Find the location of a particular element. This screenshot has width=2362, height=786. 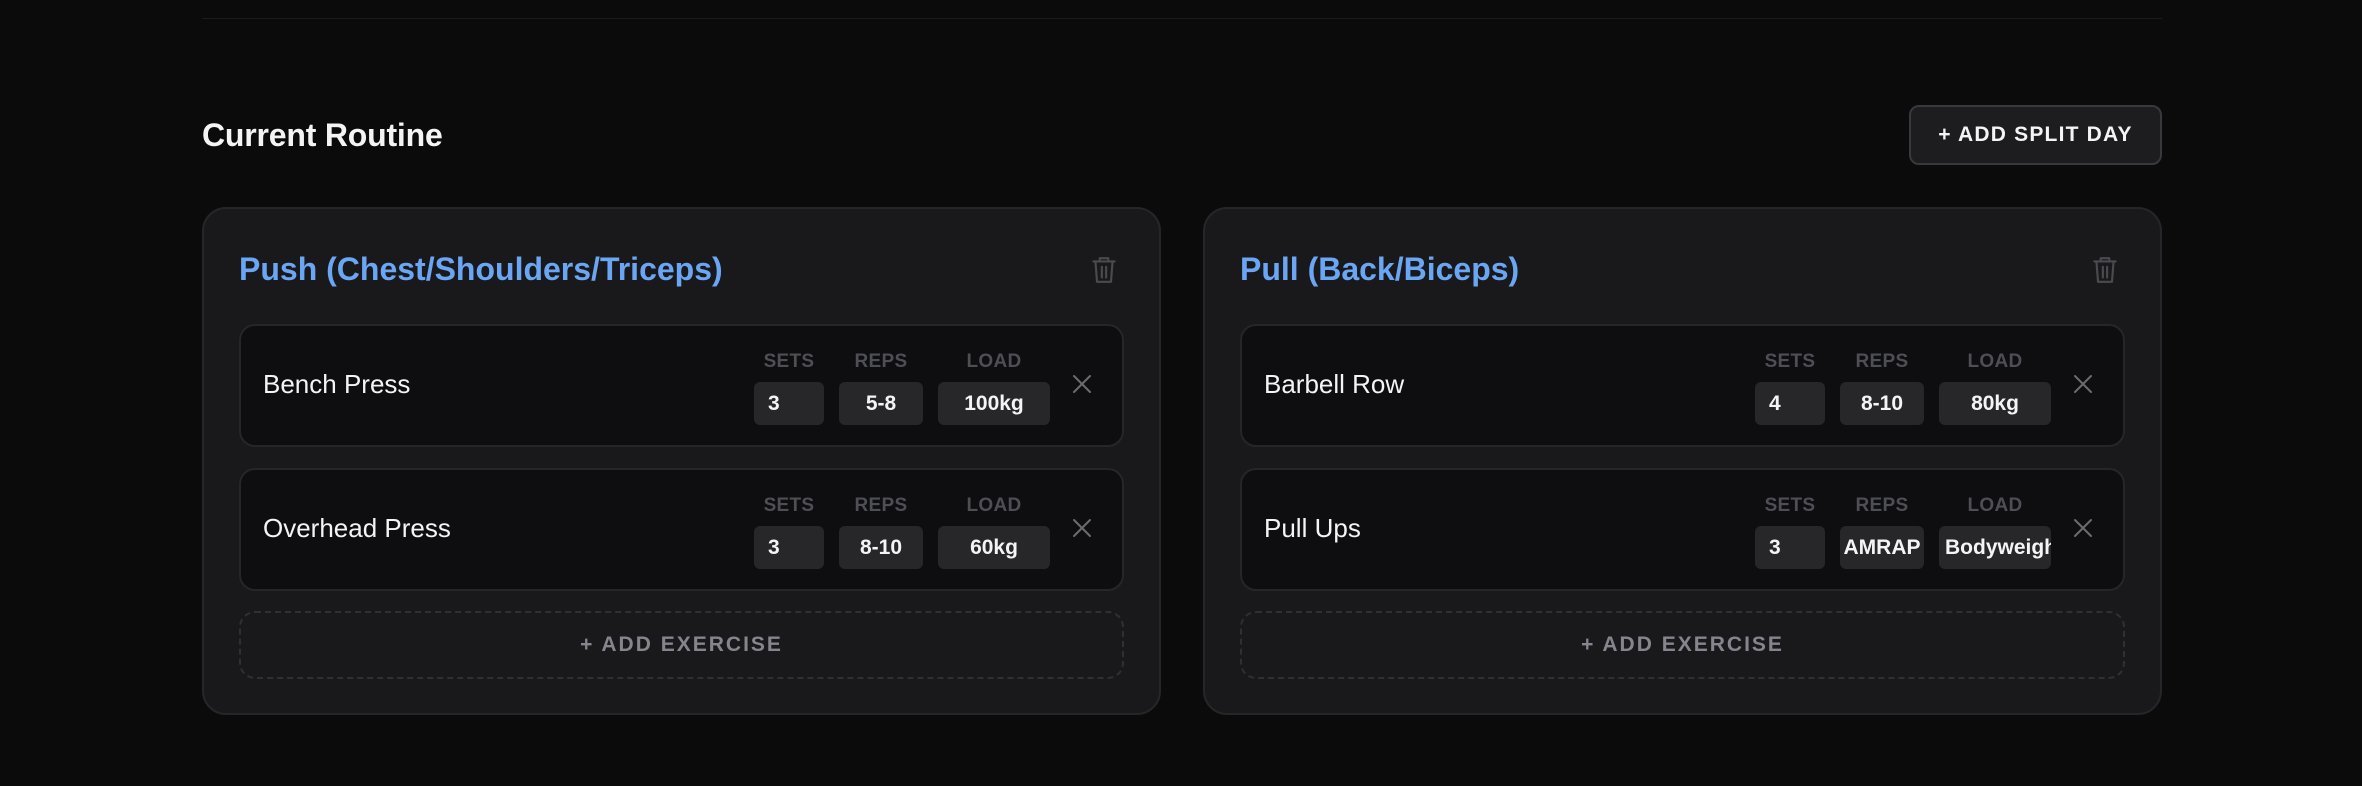

exercise-name: Overhead Press is located at coordinates (357, 528).